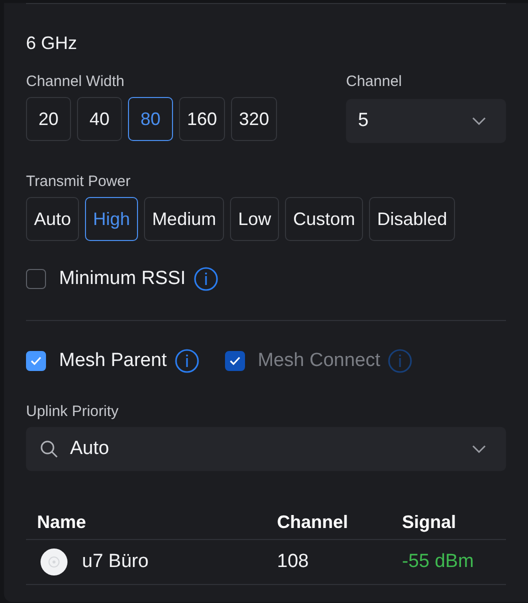  Describe the element at coordinates (412, 219) in the screenshot. I see `transmit-power-option: Disabled` at that location.